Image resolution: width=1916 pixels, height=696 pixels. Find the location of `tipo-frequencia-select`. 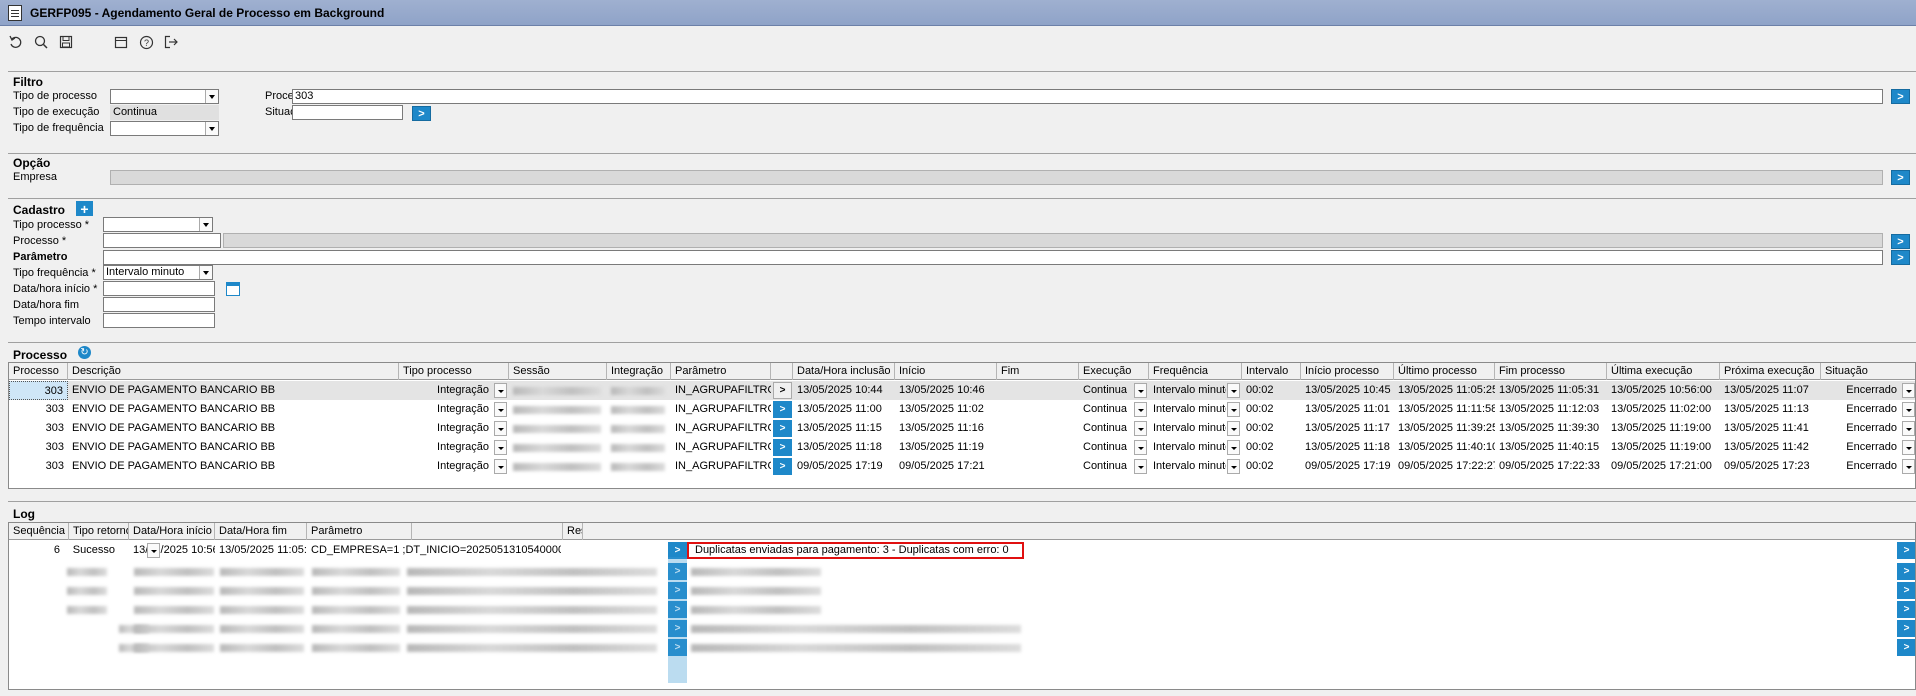

tipo-frequencia-select is located at coordinates (164, 128).